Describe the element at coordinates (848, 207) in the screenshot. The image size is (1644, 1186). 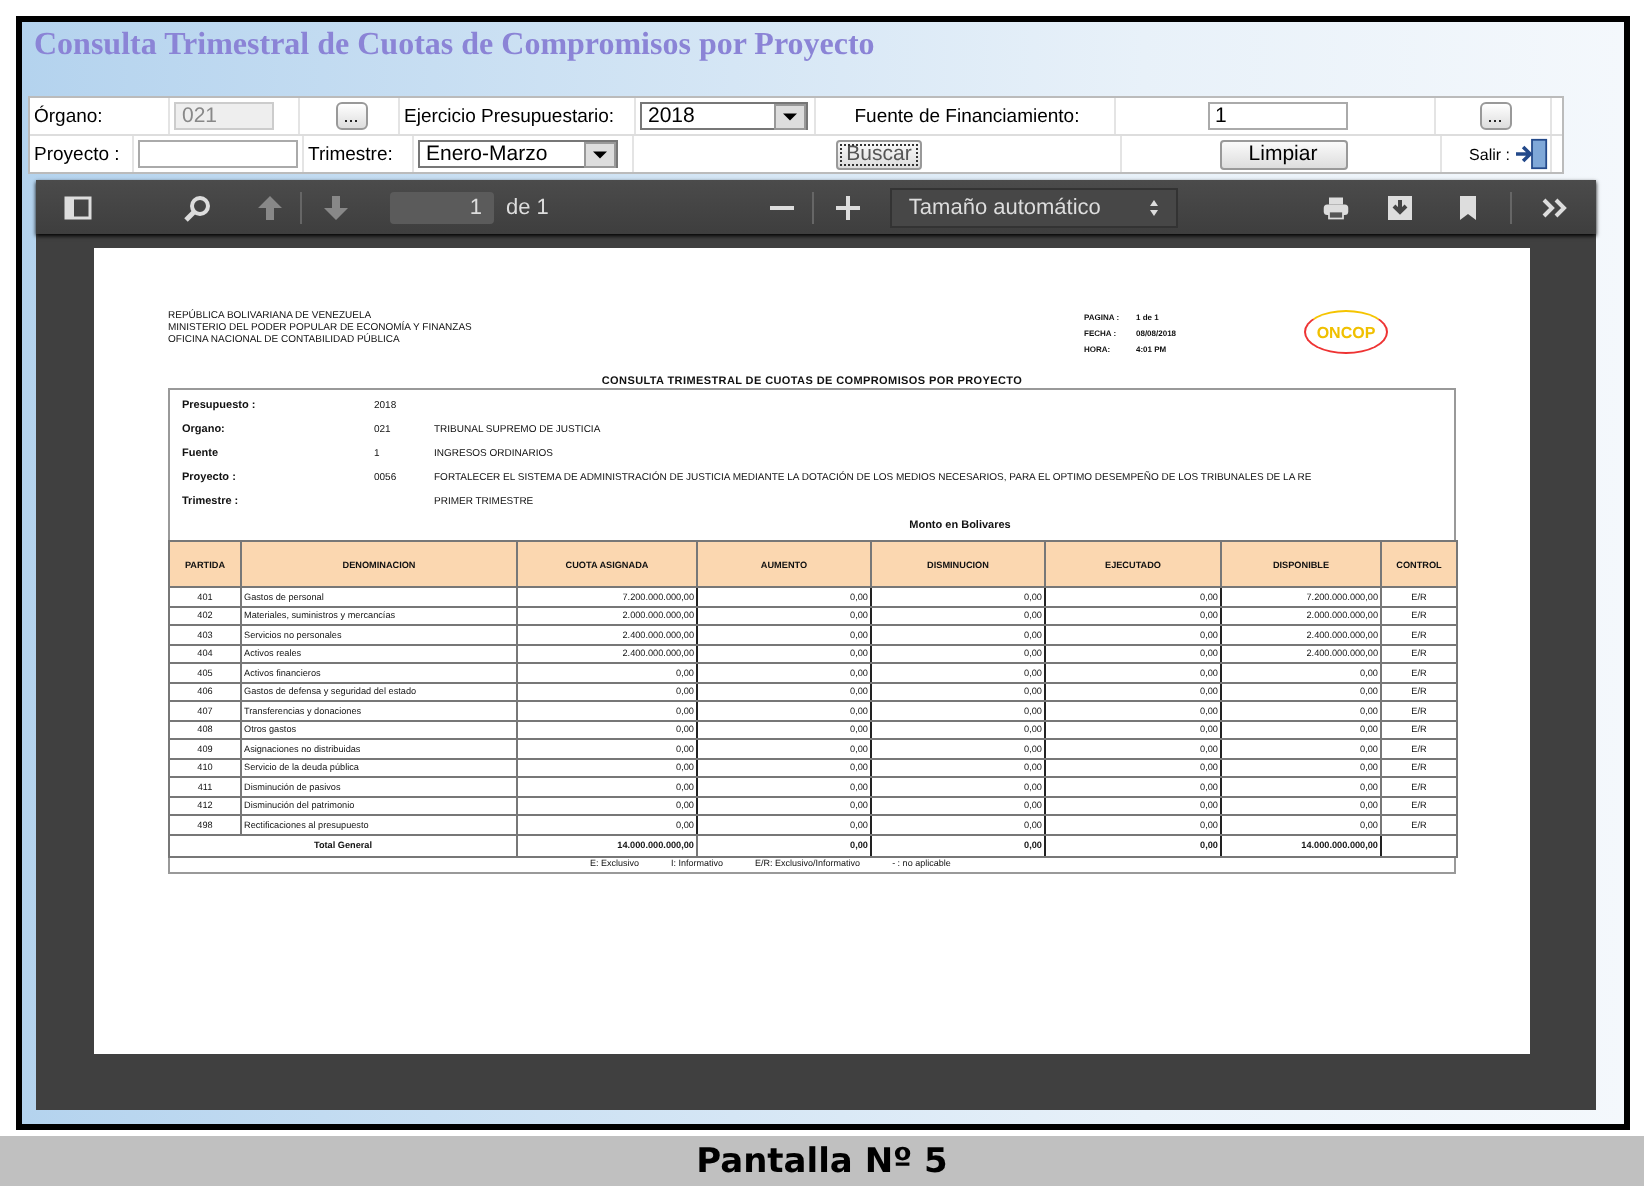
I see `zoom-in-icon` at that location.